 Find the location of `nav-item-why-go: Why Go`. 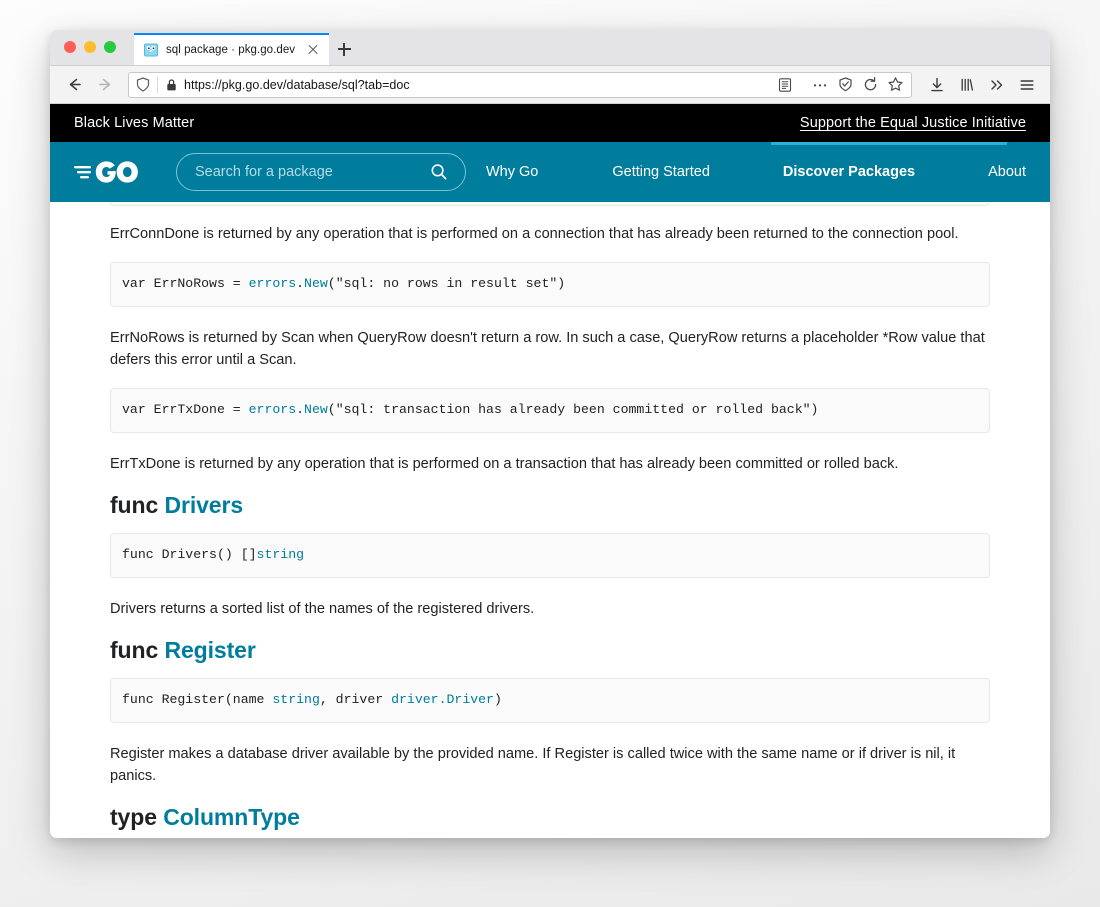

nav-item-why-go: Why Go is located at coordinates (512, 172).